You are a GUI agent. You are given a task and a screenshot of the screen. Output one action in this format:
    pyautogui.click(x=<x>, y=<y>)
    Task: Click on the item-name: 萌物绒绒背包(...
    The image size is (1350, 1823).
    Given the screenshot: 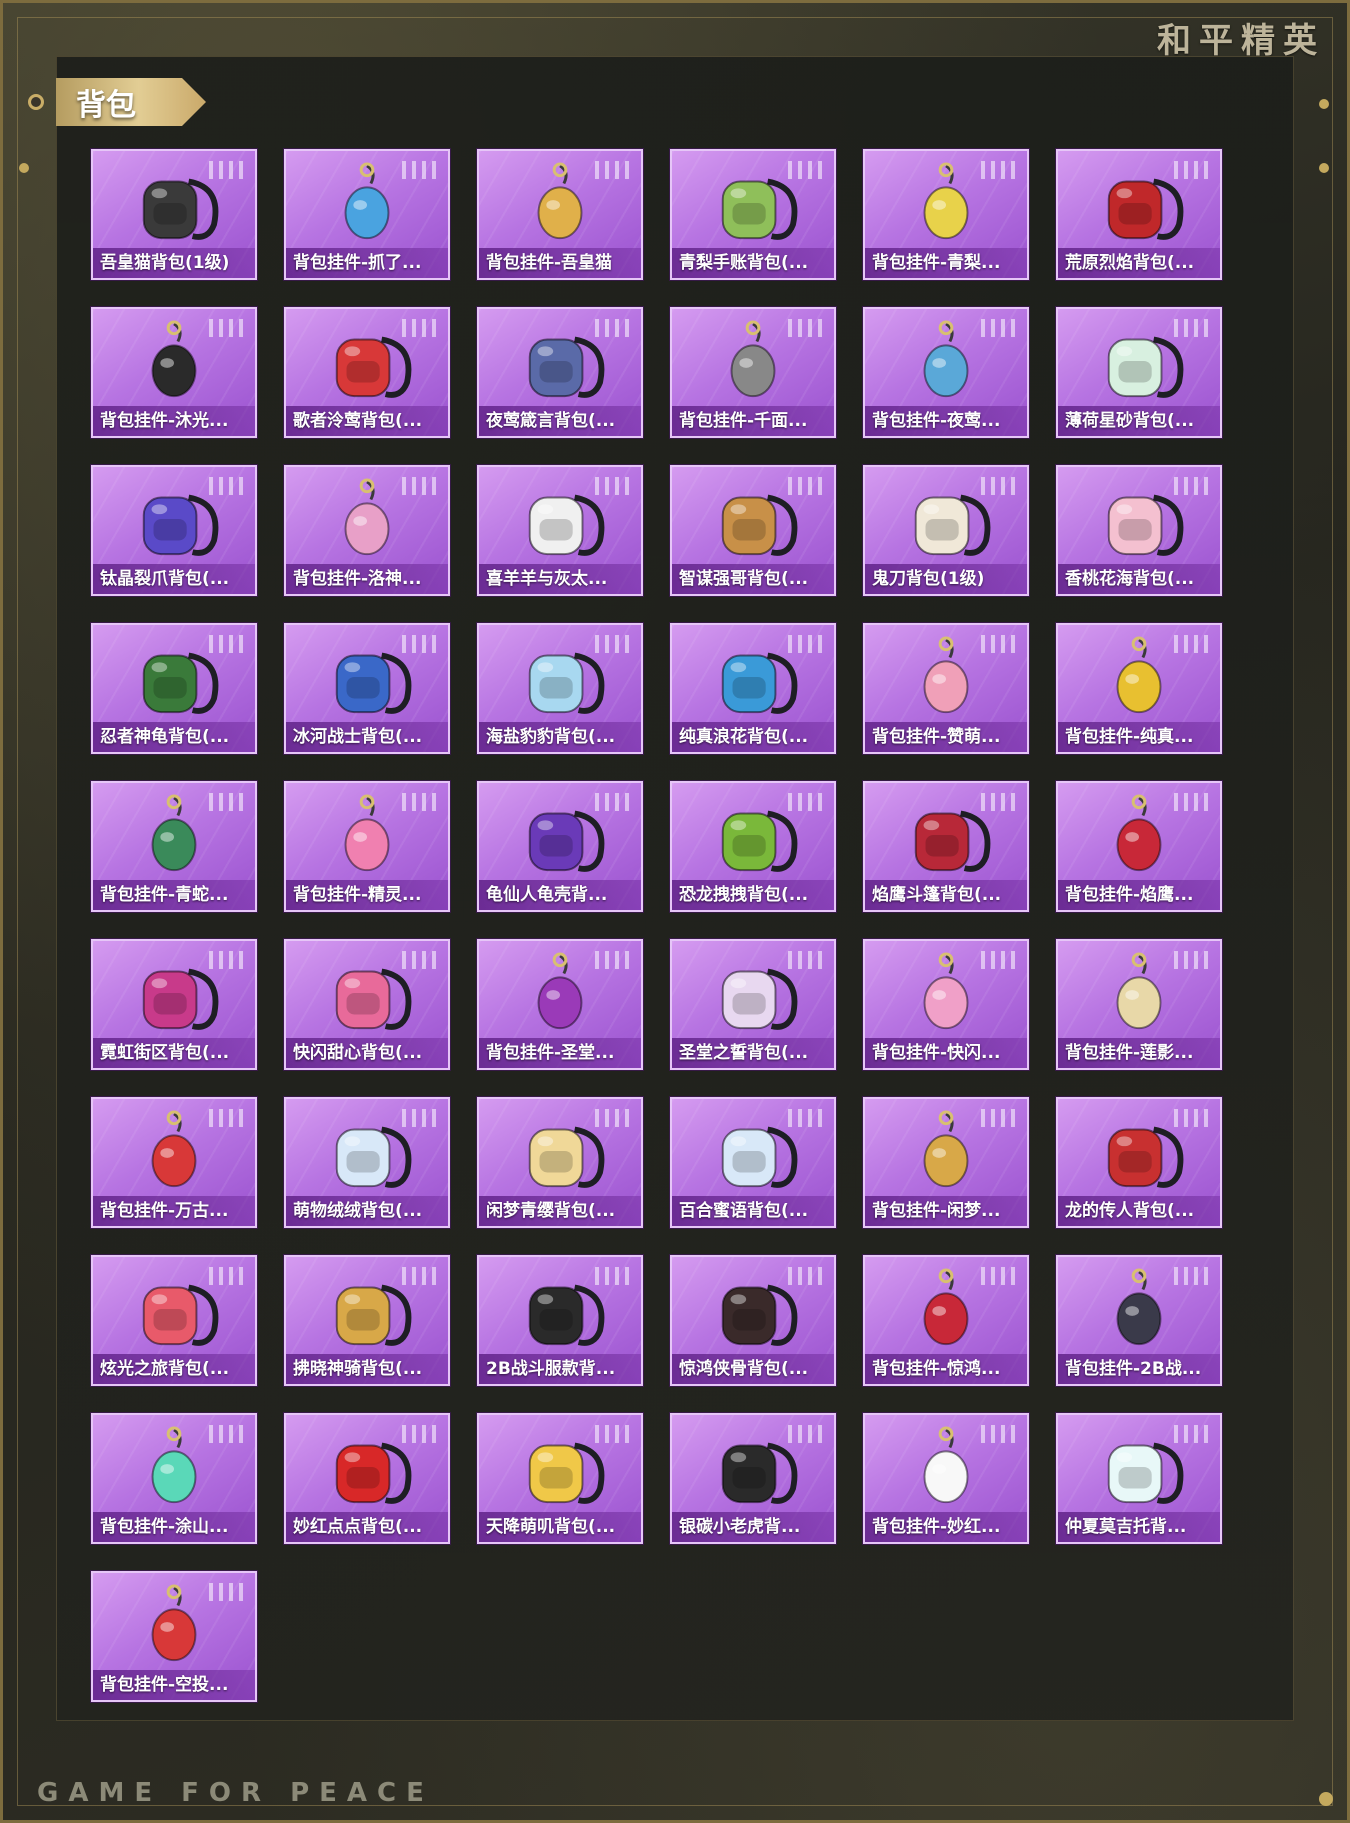 What is the action you would take?
    pyautogui.click(x=367, y=1211)
    